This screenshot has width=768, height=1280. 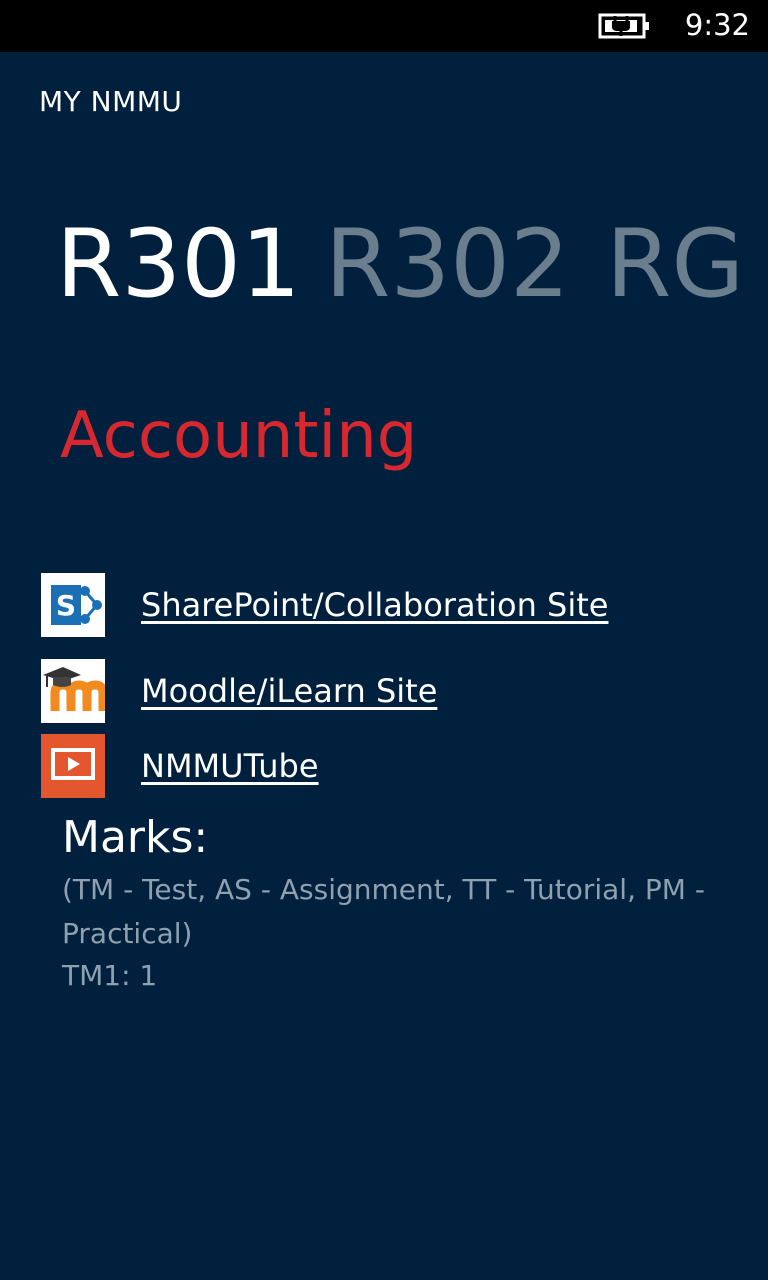 What do you see at coordinates (675, 265) in the screenshot?
I see `pivot-item-rg: RG` at bounding box center [675, 265].